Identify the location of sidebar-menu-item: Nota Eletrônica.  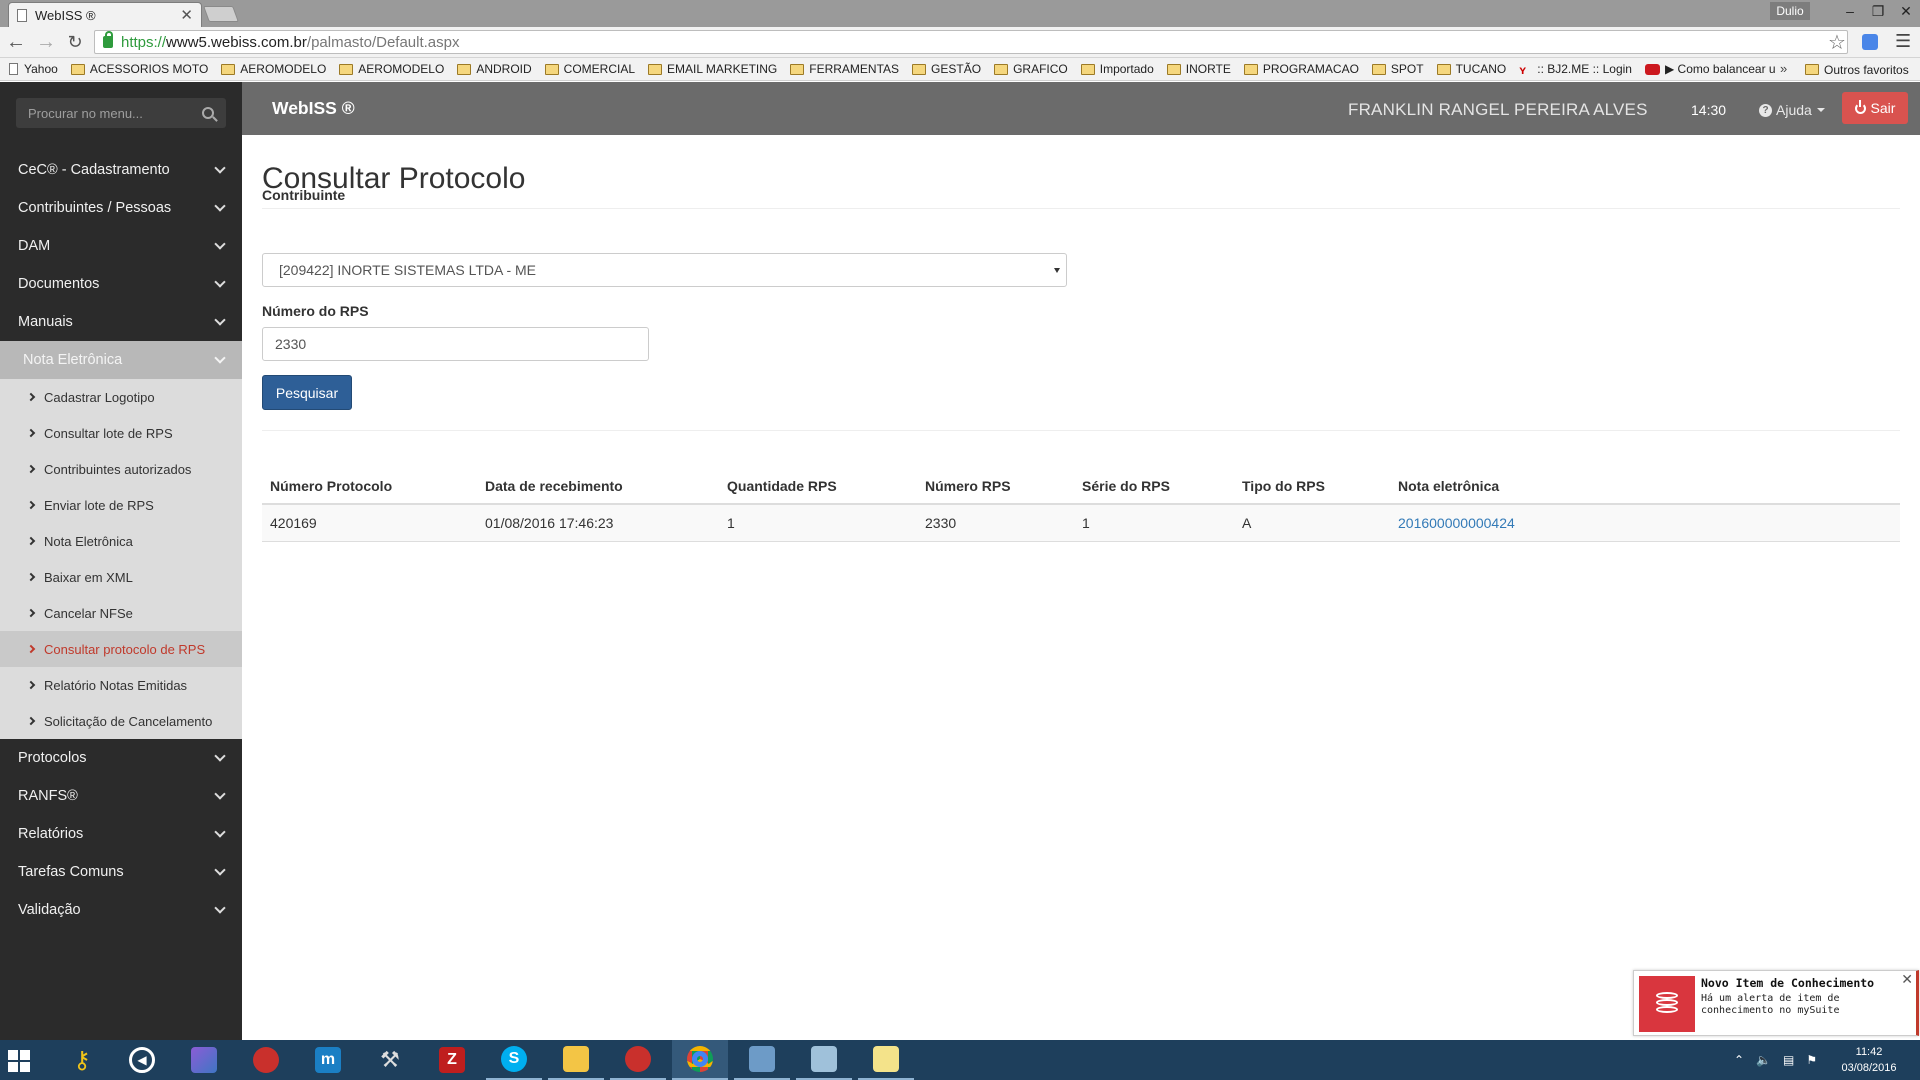
(121, 360).